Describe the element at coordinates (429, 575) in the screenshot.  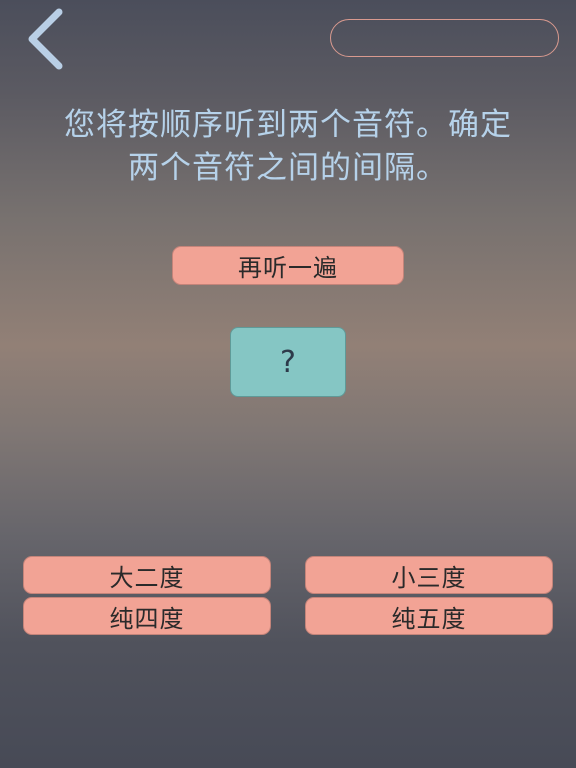
I see `answer-button-minor-third: 小三度` at that location.